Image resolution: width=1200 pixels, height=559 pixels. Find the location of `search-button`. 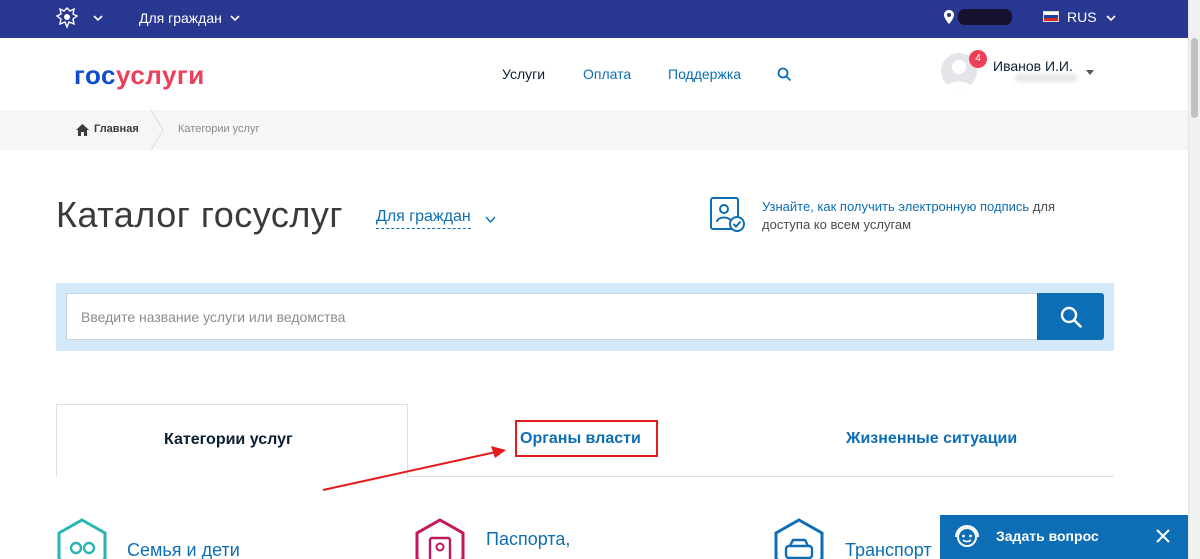

search-button is located at coordinates (1070, 316).